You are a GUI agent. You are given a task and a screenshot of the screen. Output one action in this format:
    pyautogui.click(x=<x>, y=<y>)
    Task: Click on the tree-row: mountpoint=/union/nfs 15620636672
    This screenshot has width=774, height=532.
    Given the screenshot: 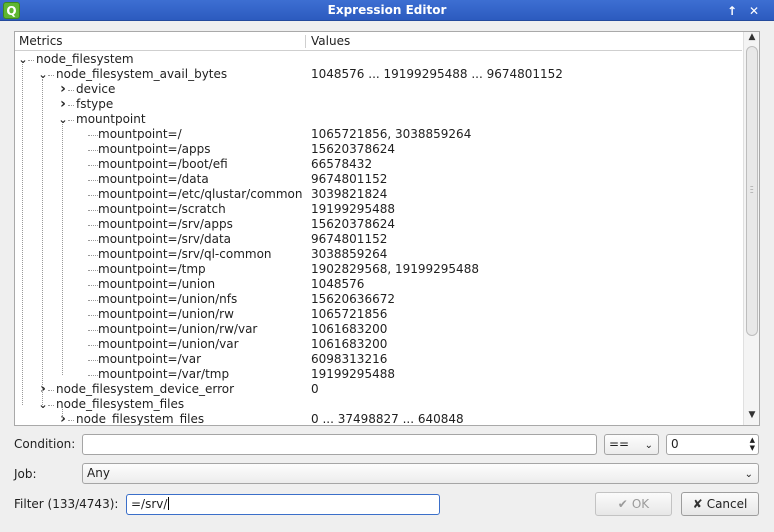 What is the action you would take?
    pyautogui.click(x=379, y=299)
    